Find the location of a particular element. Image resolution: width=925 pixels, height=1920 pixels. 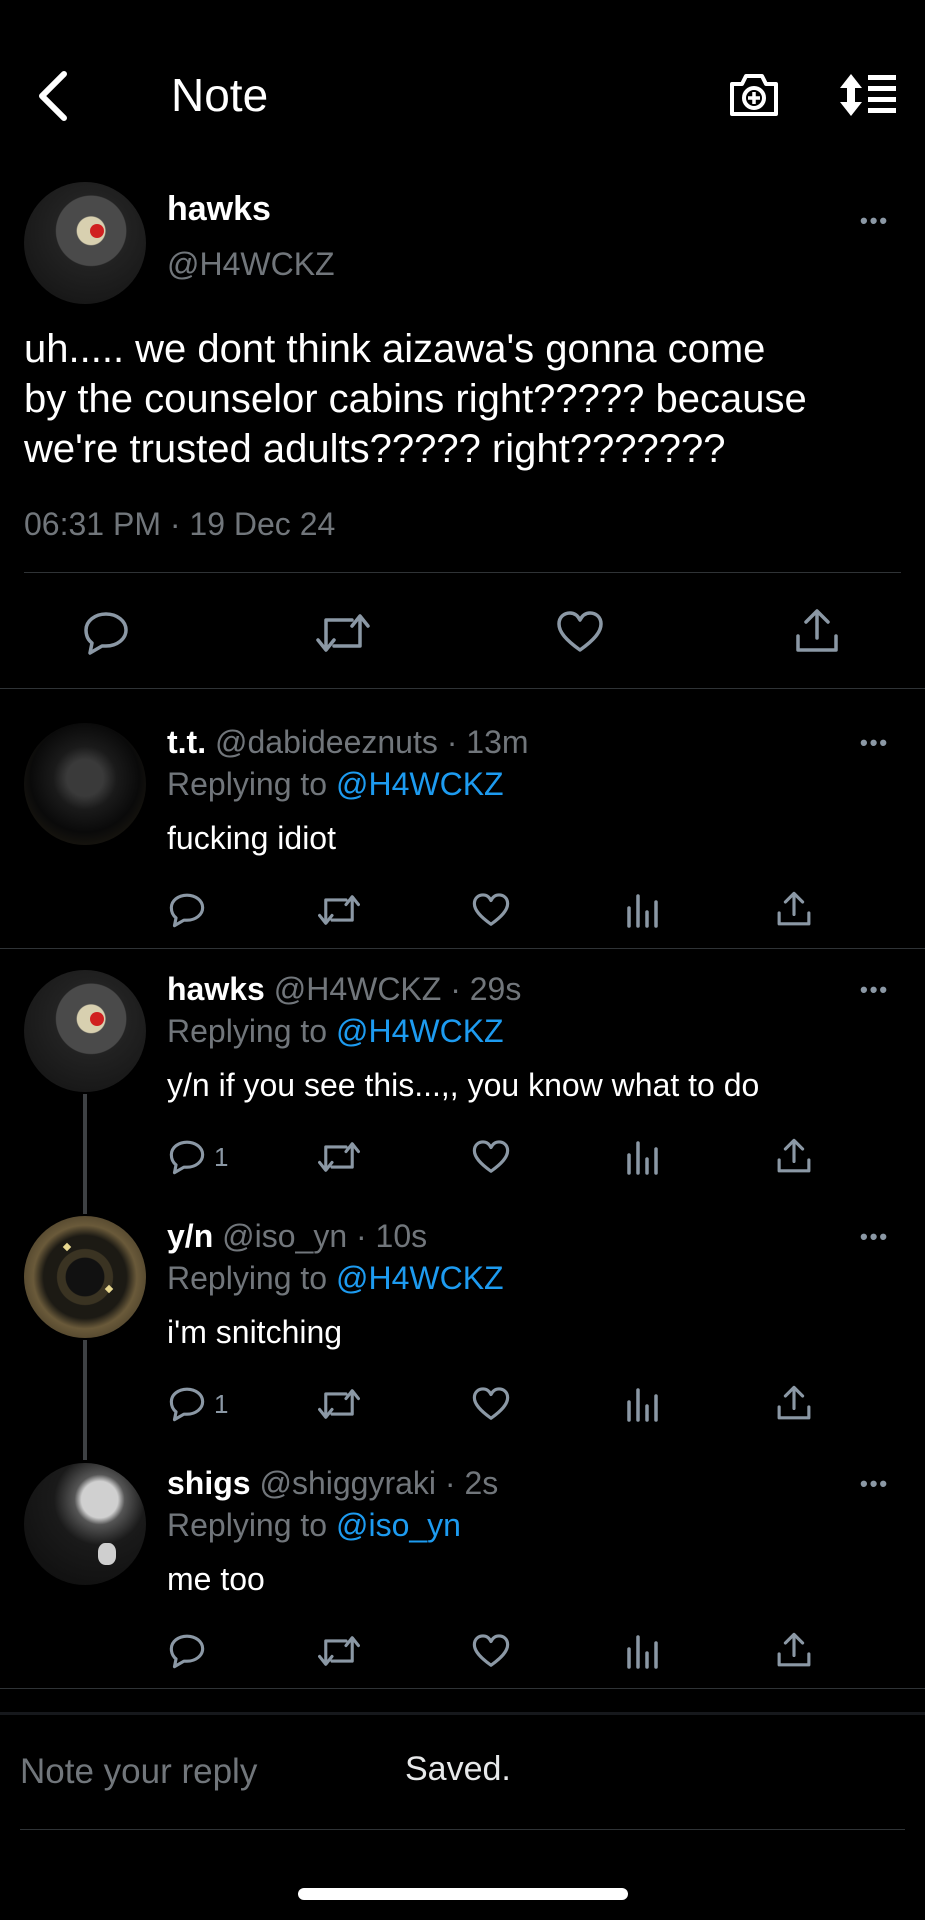

reply-header: hawks @H4WCKZ · 29s is located at coordinates (344, 989).